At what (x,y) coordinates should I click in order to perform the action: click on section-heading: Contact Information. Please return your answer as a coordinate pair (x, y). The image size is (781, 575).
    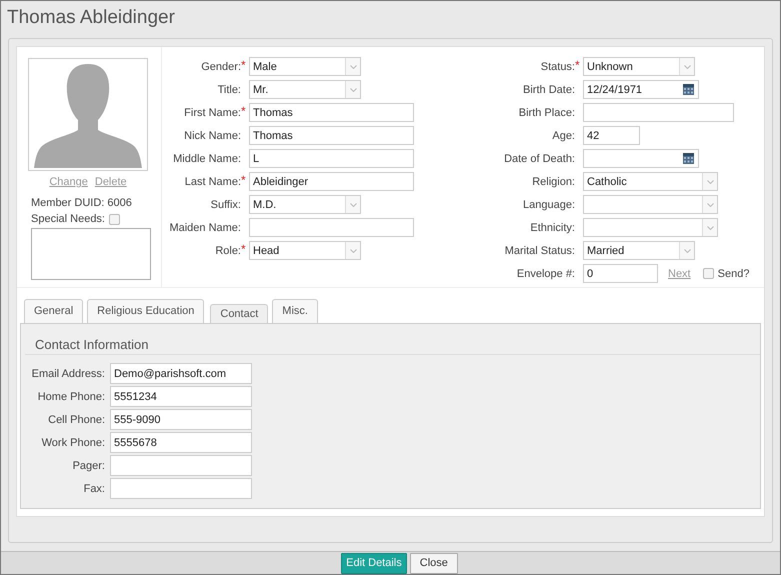
    Looking at the image, I should click on (392, 339).